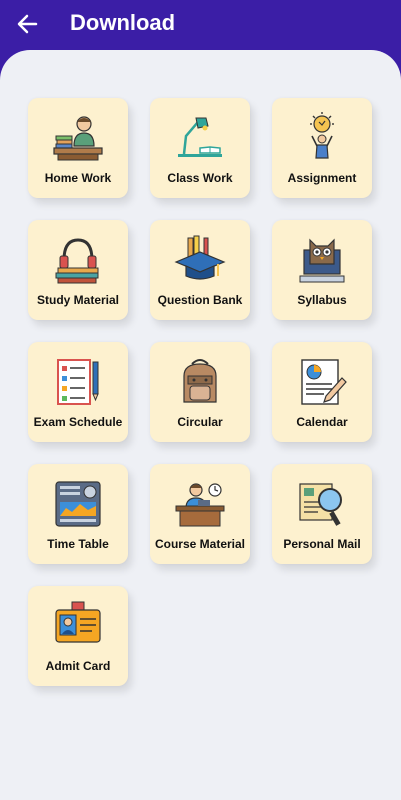 The height and width of the screenshot is (800, 401). I want to click on tile-admit-card: Admit Card, so click(78, 636).